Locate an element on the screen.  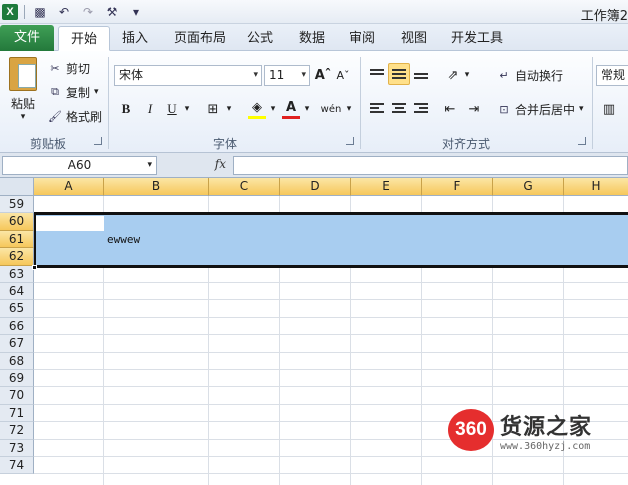
row-header-62: 62 is located at coordinates (17, 257).